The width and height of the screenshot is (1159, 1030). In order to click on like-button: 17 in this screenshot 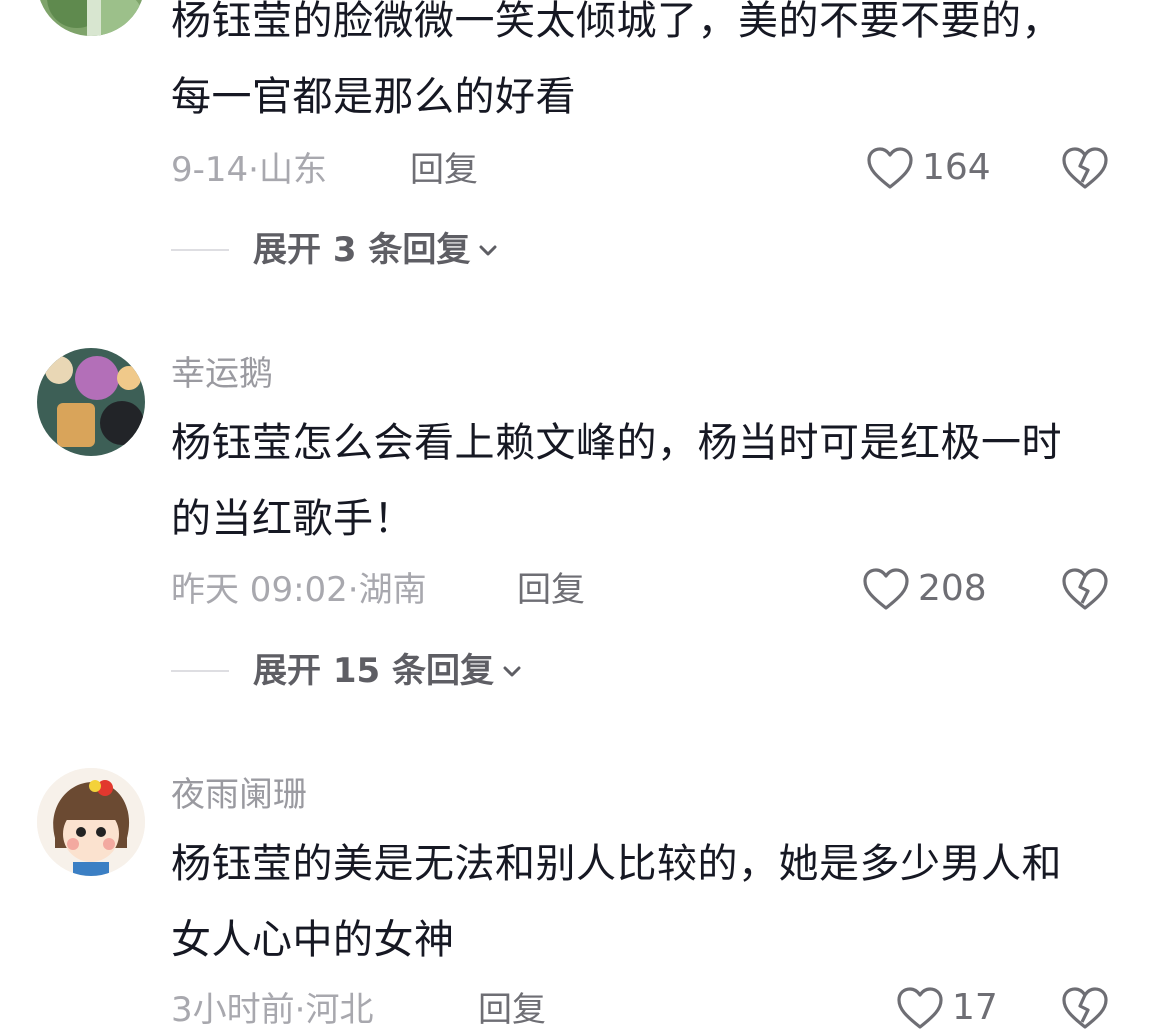, I will do `click(947, 1008)`.